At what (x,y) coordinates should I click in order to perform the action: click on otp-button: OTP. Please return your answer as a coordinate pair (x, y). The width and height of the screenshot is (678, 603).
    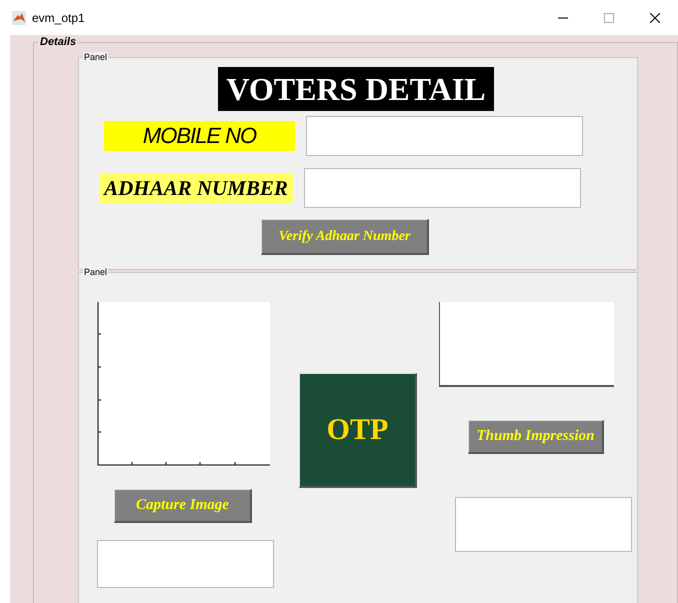
    Looking at the image, I should click on (358, 430).